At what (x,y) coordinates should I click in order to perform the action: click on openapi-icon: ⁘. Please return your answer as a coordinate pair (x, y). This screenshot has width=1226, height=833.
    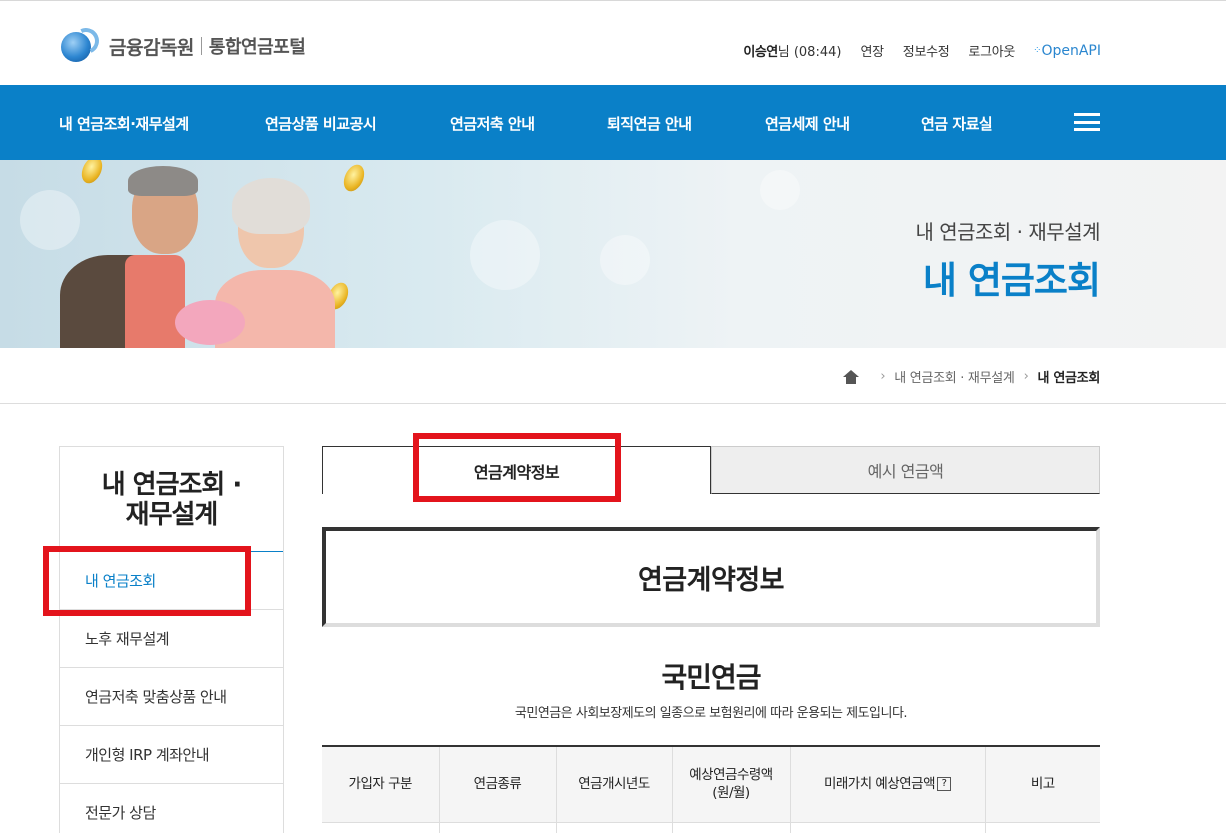
    Looking at the image, I should click on (1037, 50).